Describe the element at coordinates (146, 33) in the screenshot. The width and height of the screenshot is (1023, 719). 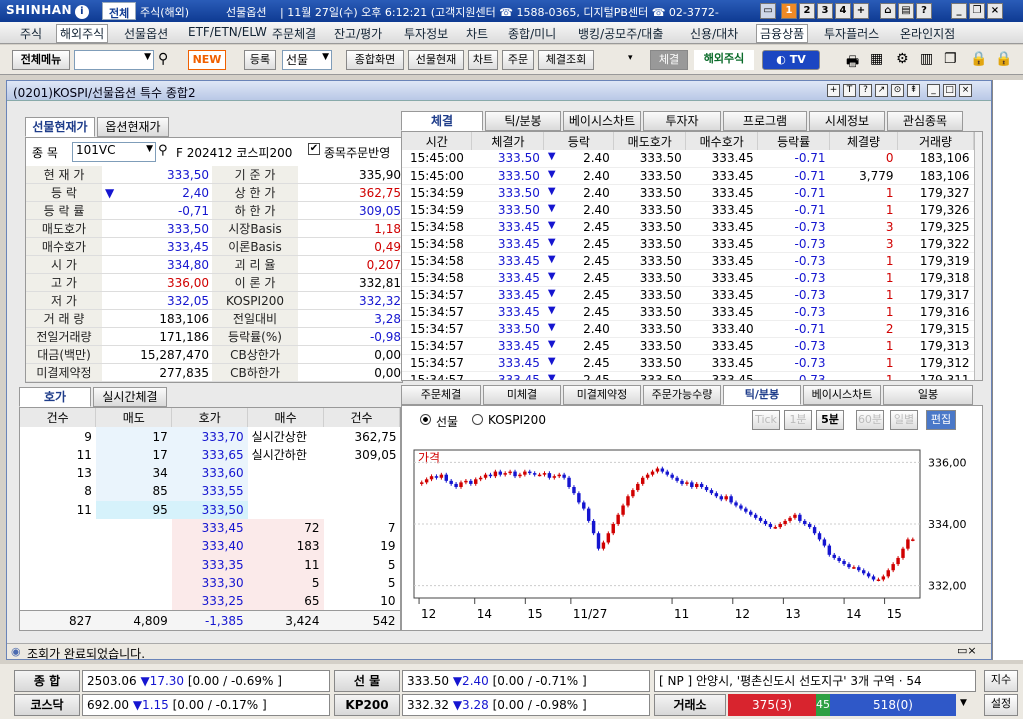
I see `menu-futures: 선물옵션` at that location.